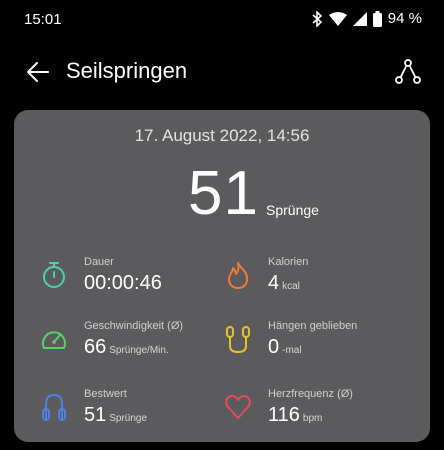 This screenshot has width=444, height=450. I want to click on arrow-back-icon, so click(38, 72).